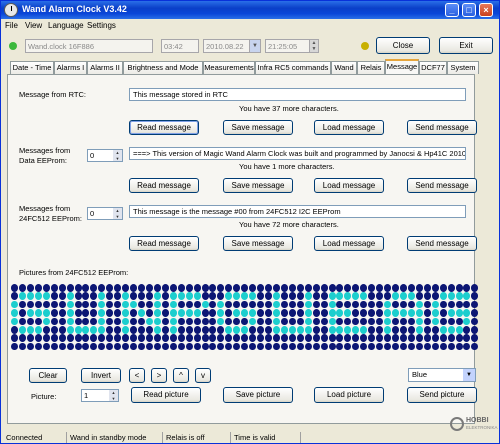 This screenshot has width=500, height=444. I want to click on spin-down-icon: ▼, so click(117, 158).